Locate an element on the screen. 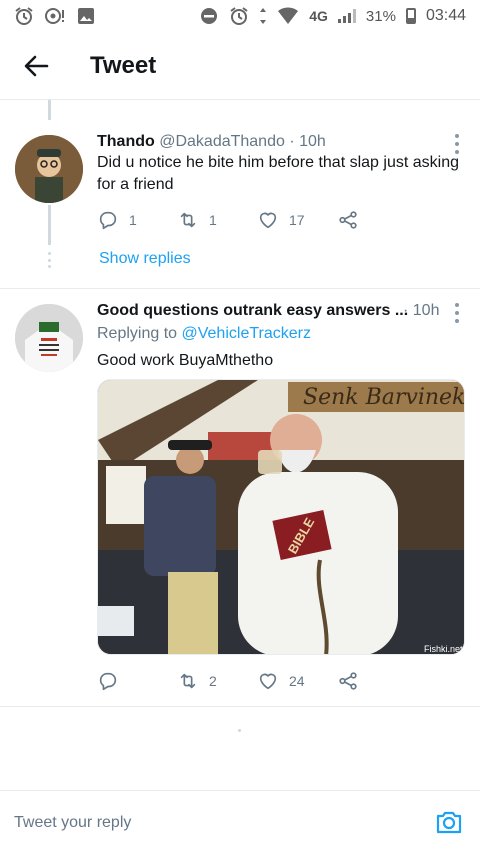  reply-count: 1 is located at coordinates (133, 220).